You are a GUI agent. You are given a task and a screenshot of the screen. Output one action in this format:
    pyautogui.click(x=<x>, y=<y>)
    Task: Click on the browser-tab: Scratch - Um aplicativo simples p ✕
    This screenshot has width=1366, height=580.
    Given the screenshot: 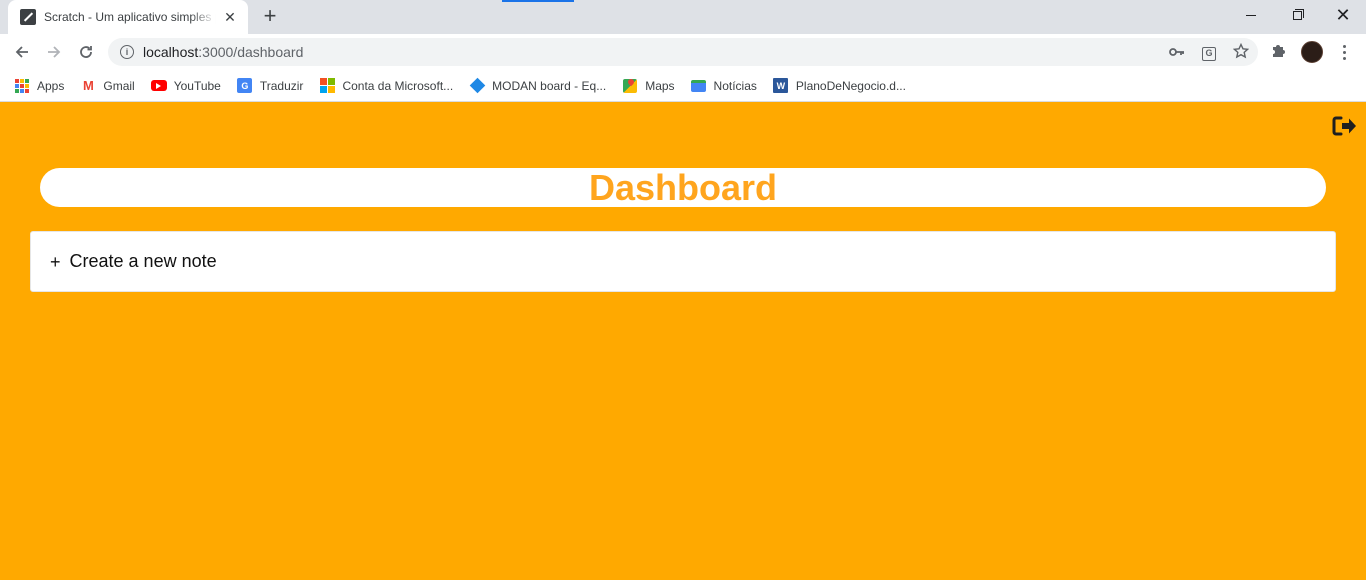 What is the action you would take?
    pyautogui.click(x=128, y=17)
    